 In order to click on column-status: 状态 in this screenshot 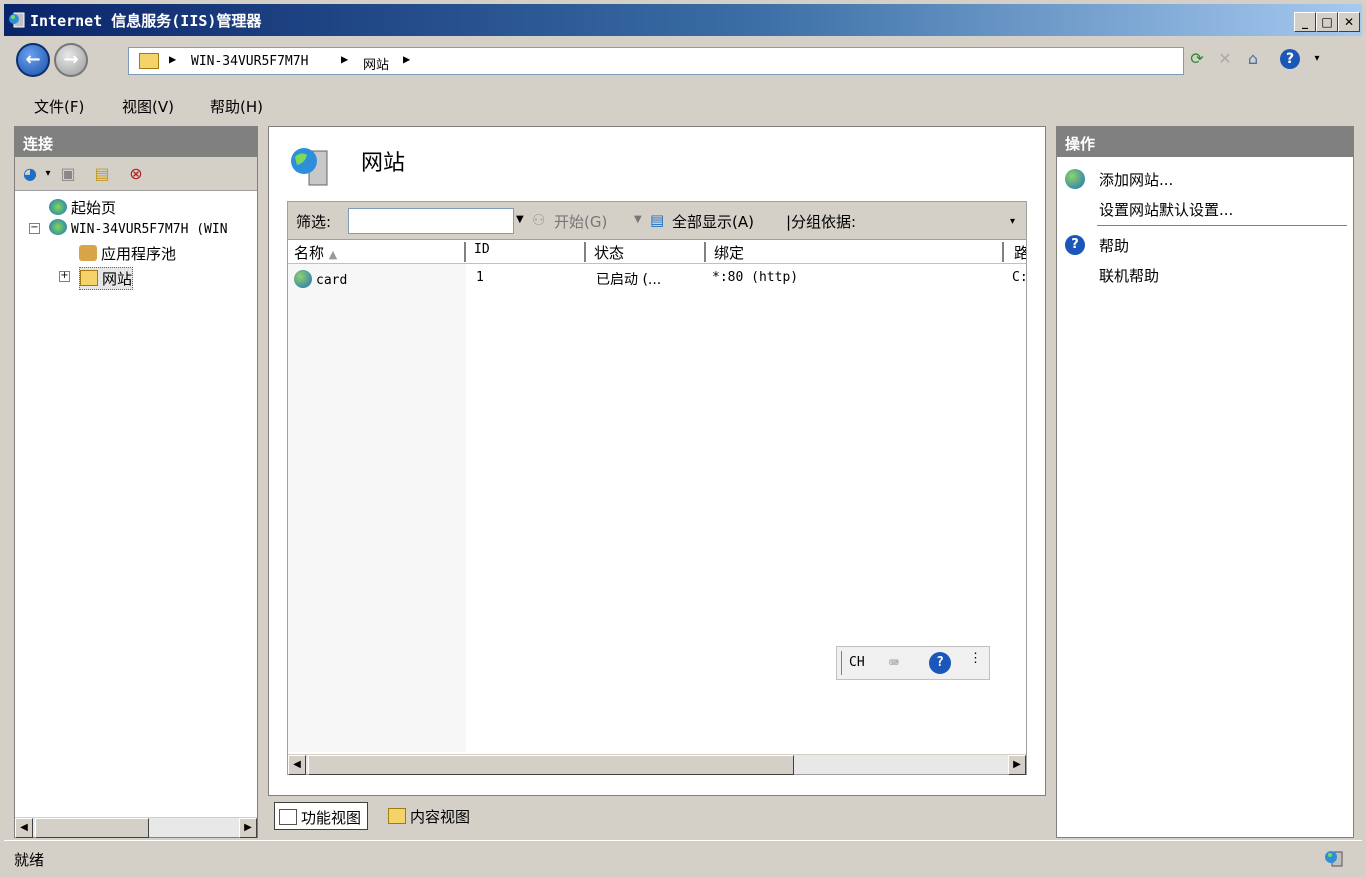, I will do `click(648, 252)`.